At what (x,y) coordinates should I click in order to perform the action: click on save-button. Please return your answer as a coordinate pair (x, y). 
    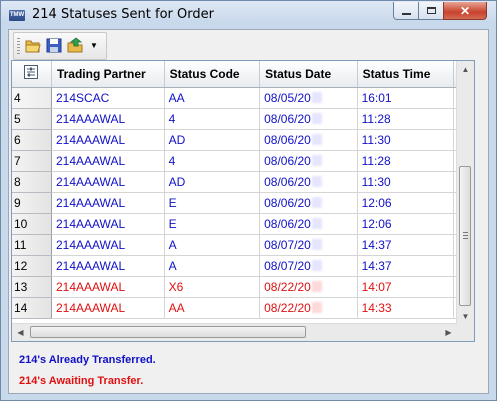
    Looking at the image, I should click on (54, 45).